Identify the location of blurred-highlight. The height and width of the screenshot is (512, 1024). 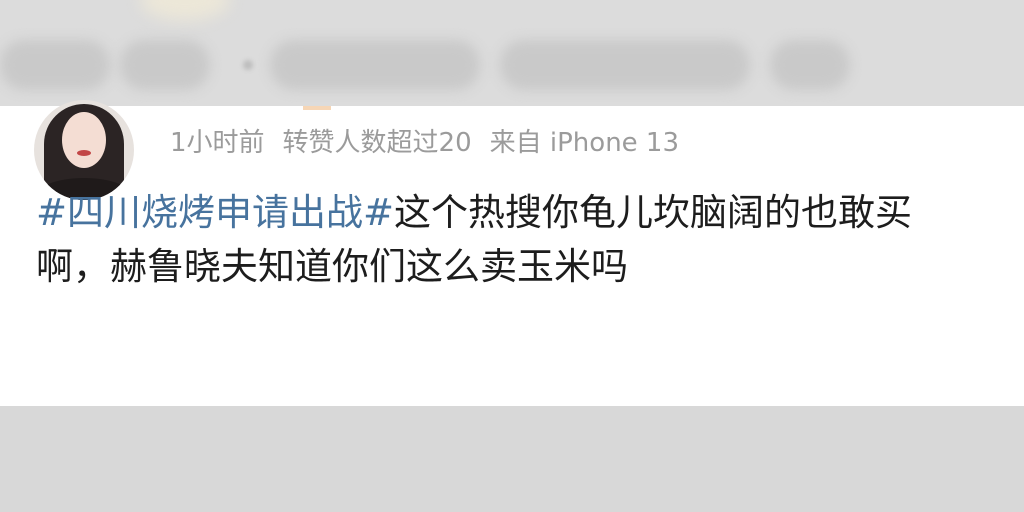
(185, 10).